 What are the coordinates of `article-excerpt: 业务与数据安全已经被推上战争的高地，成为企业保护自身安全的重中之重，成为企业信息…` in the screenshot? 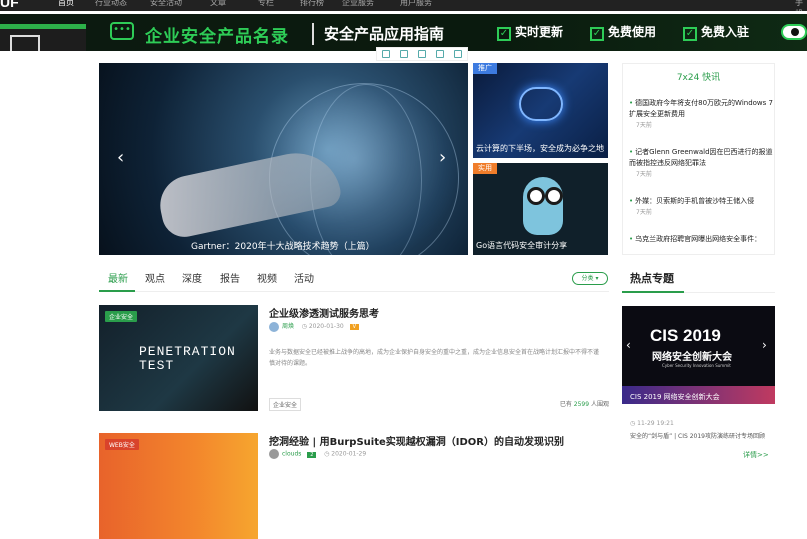 It's located at (434, 358).